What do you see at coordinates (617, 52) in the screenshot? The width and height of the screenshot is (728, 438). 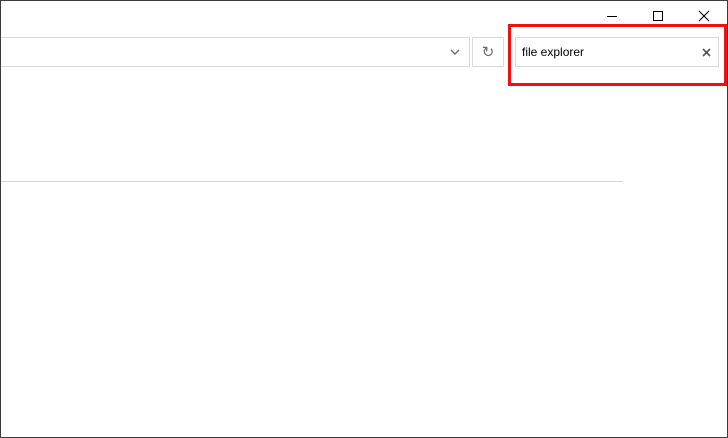 I see `search-input: file explorer` at bounding box center [617, 52].